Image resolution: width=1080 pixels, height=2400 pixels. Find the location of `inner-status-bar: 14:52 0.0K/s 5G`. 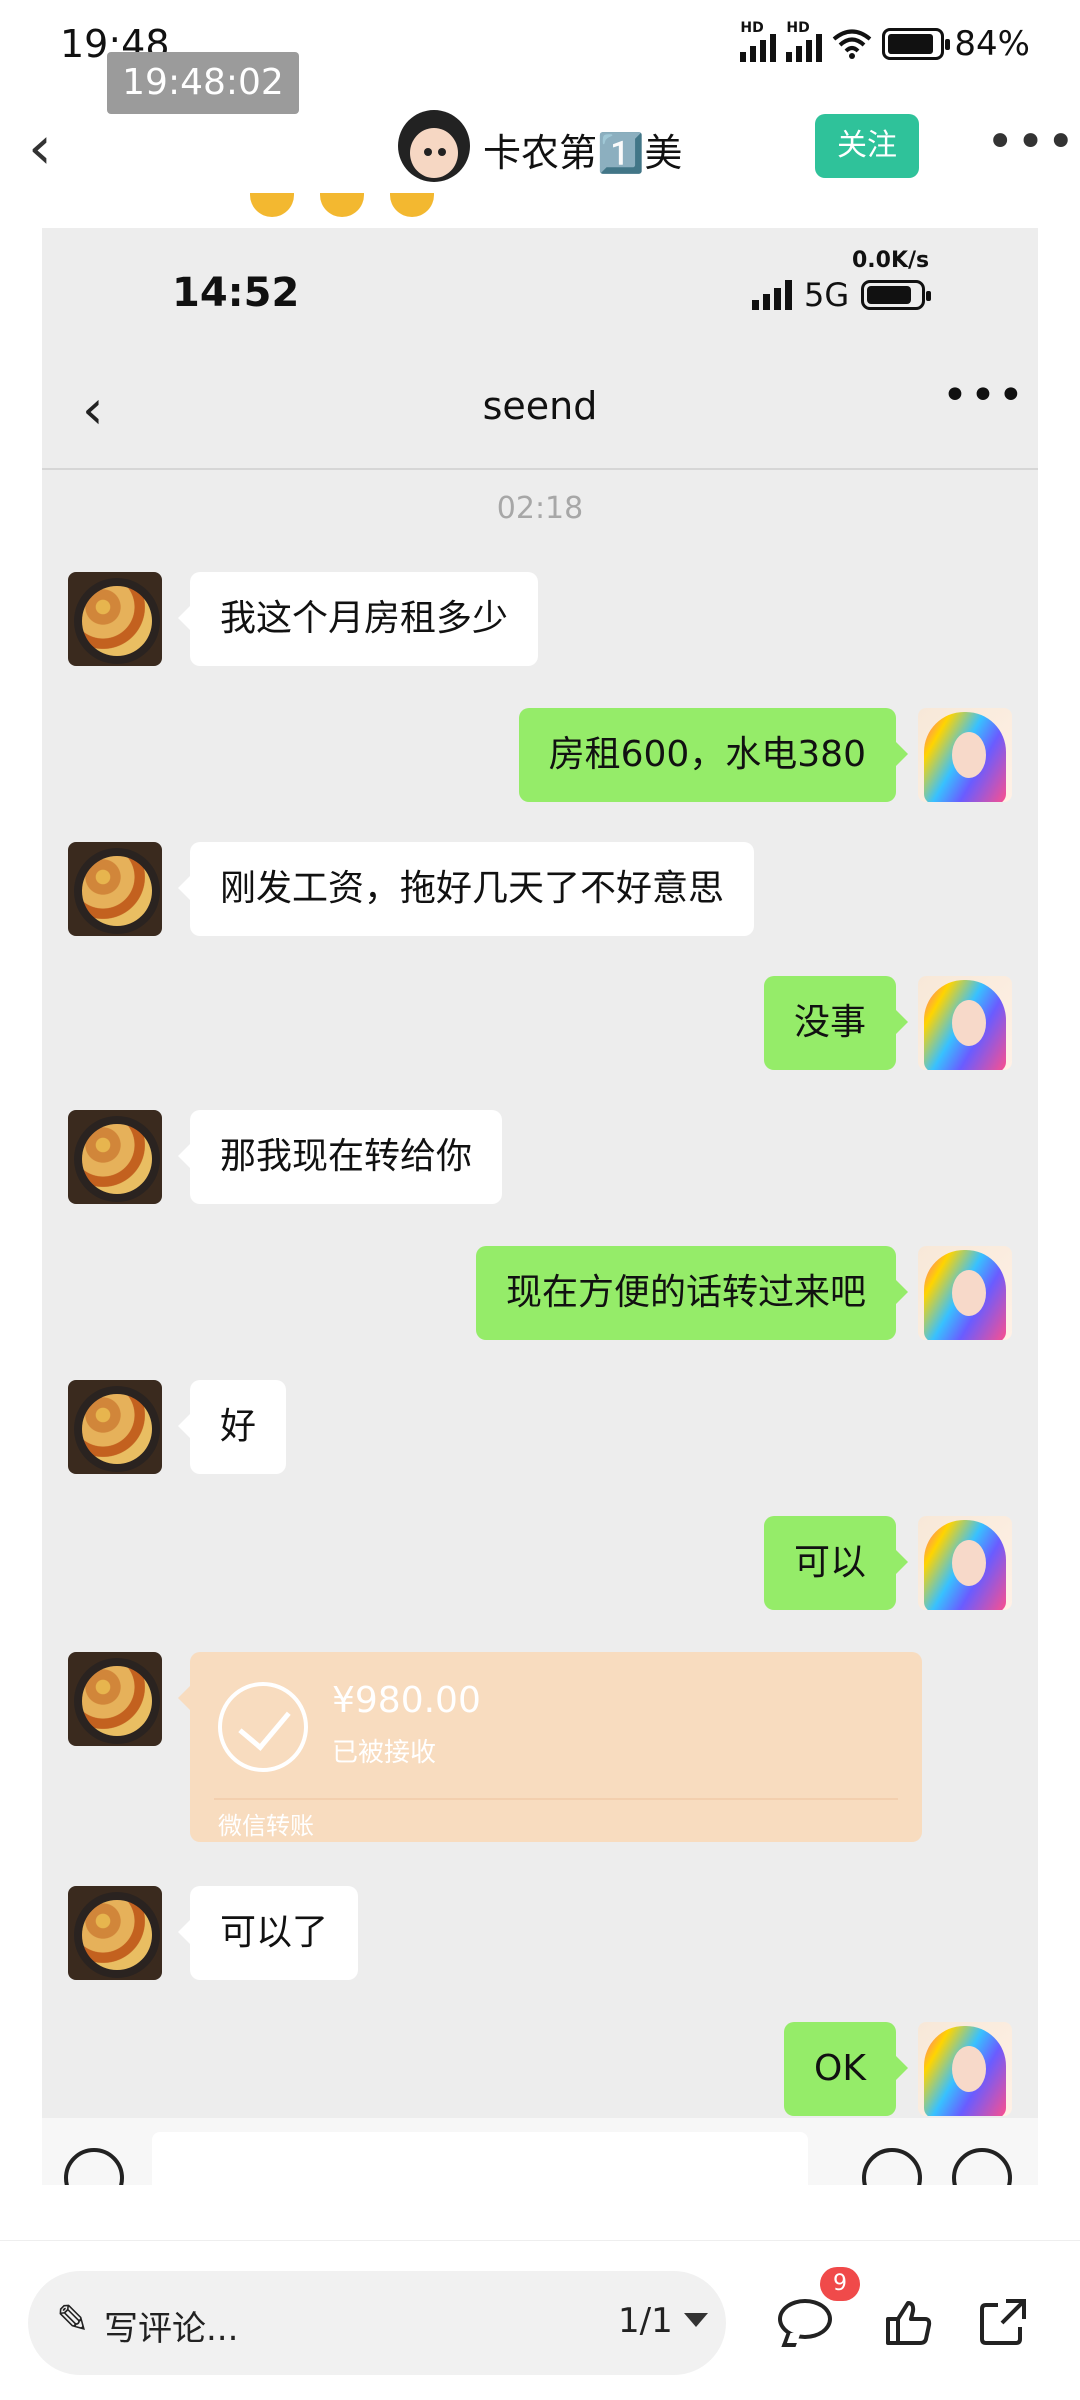

inner-status-bar: 14:52 0.0K/s 5G is located at coordinates (540, 288).